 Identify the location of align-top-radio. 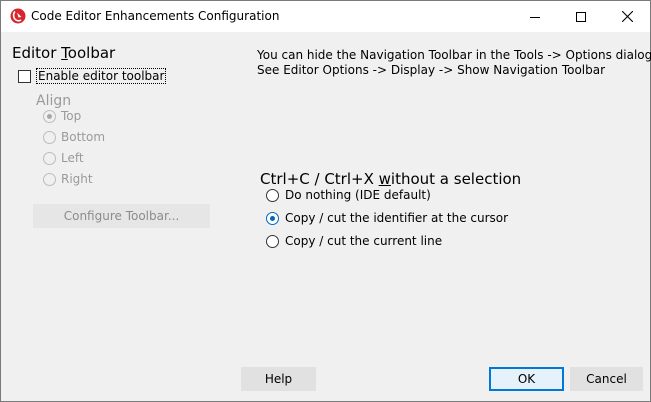
(49, 116).